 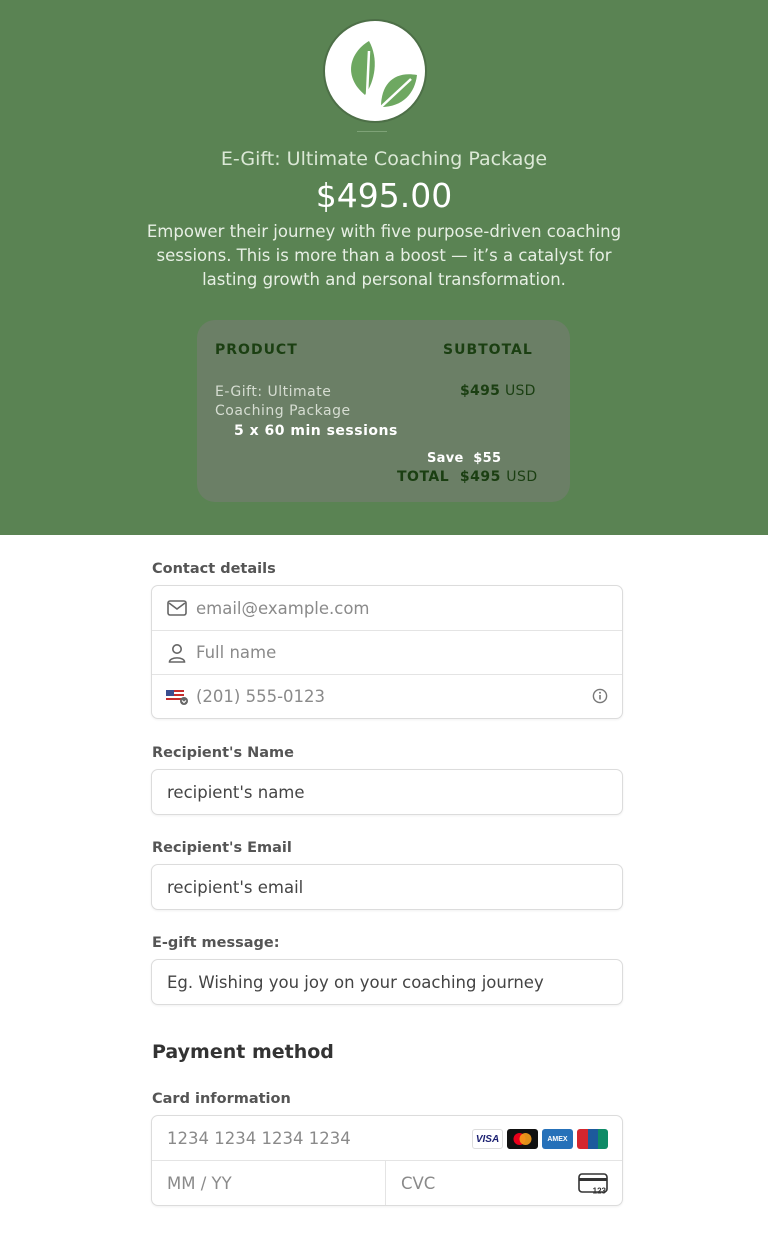 What do you see at coordinates (488, 350) in the screenshot?
I see `column-header-subtotal: SUBTOTAL` at bounding box center [488, 350].